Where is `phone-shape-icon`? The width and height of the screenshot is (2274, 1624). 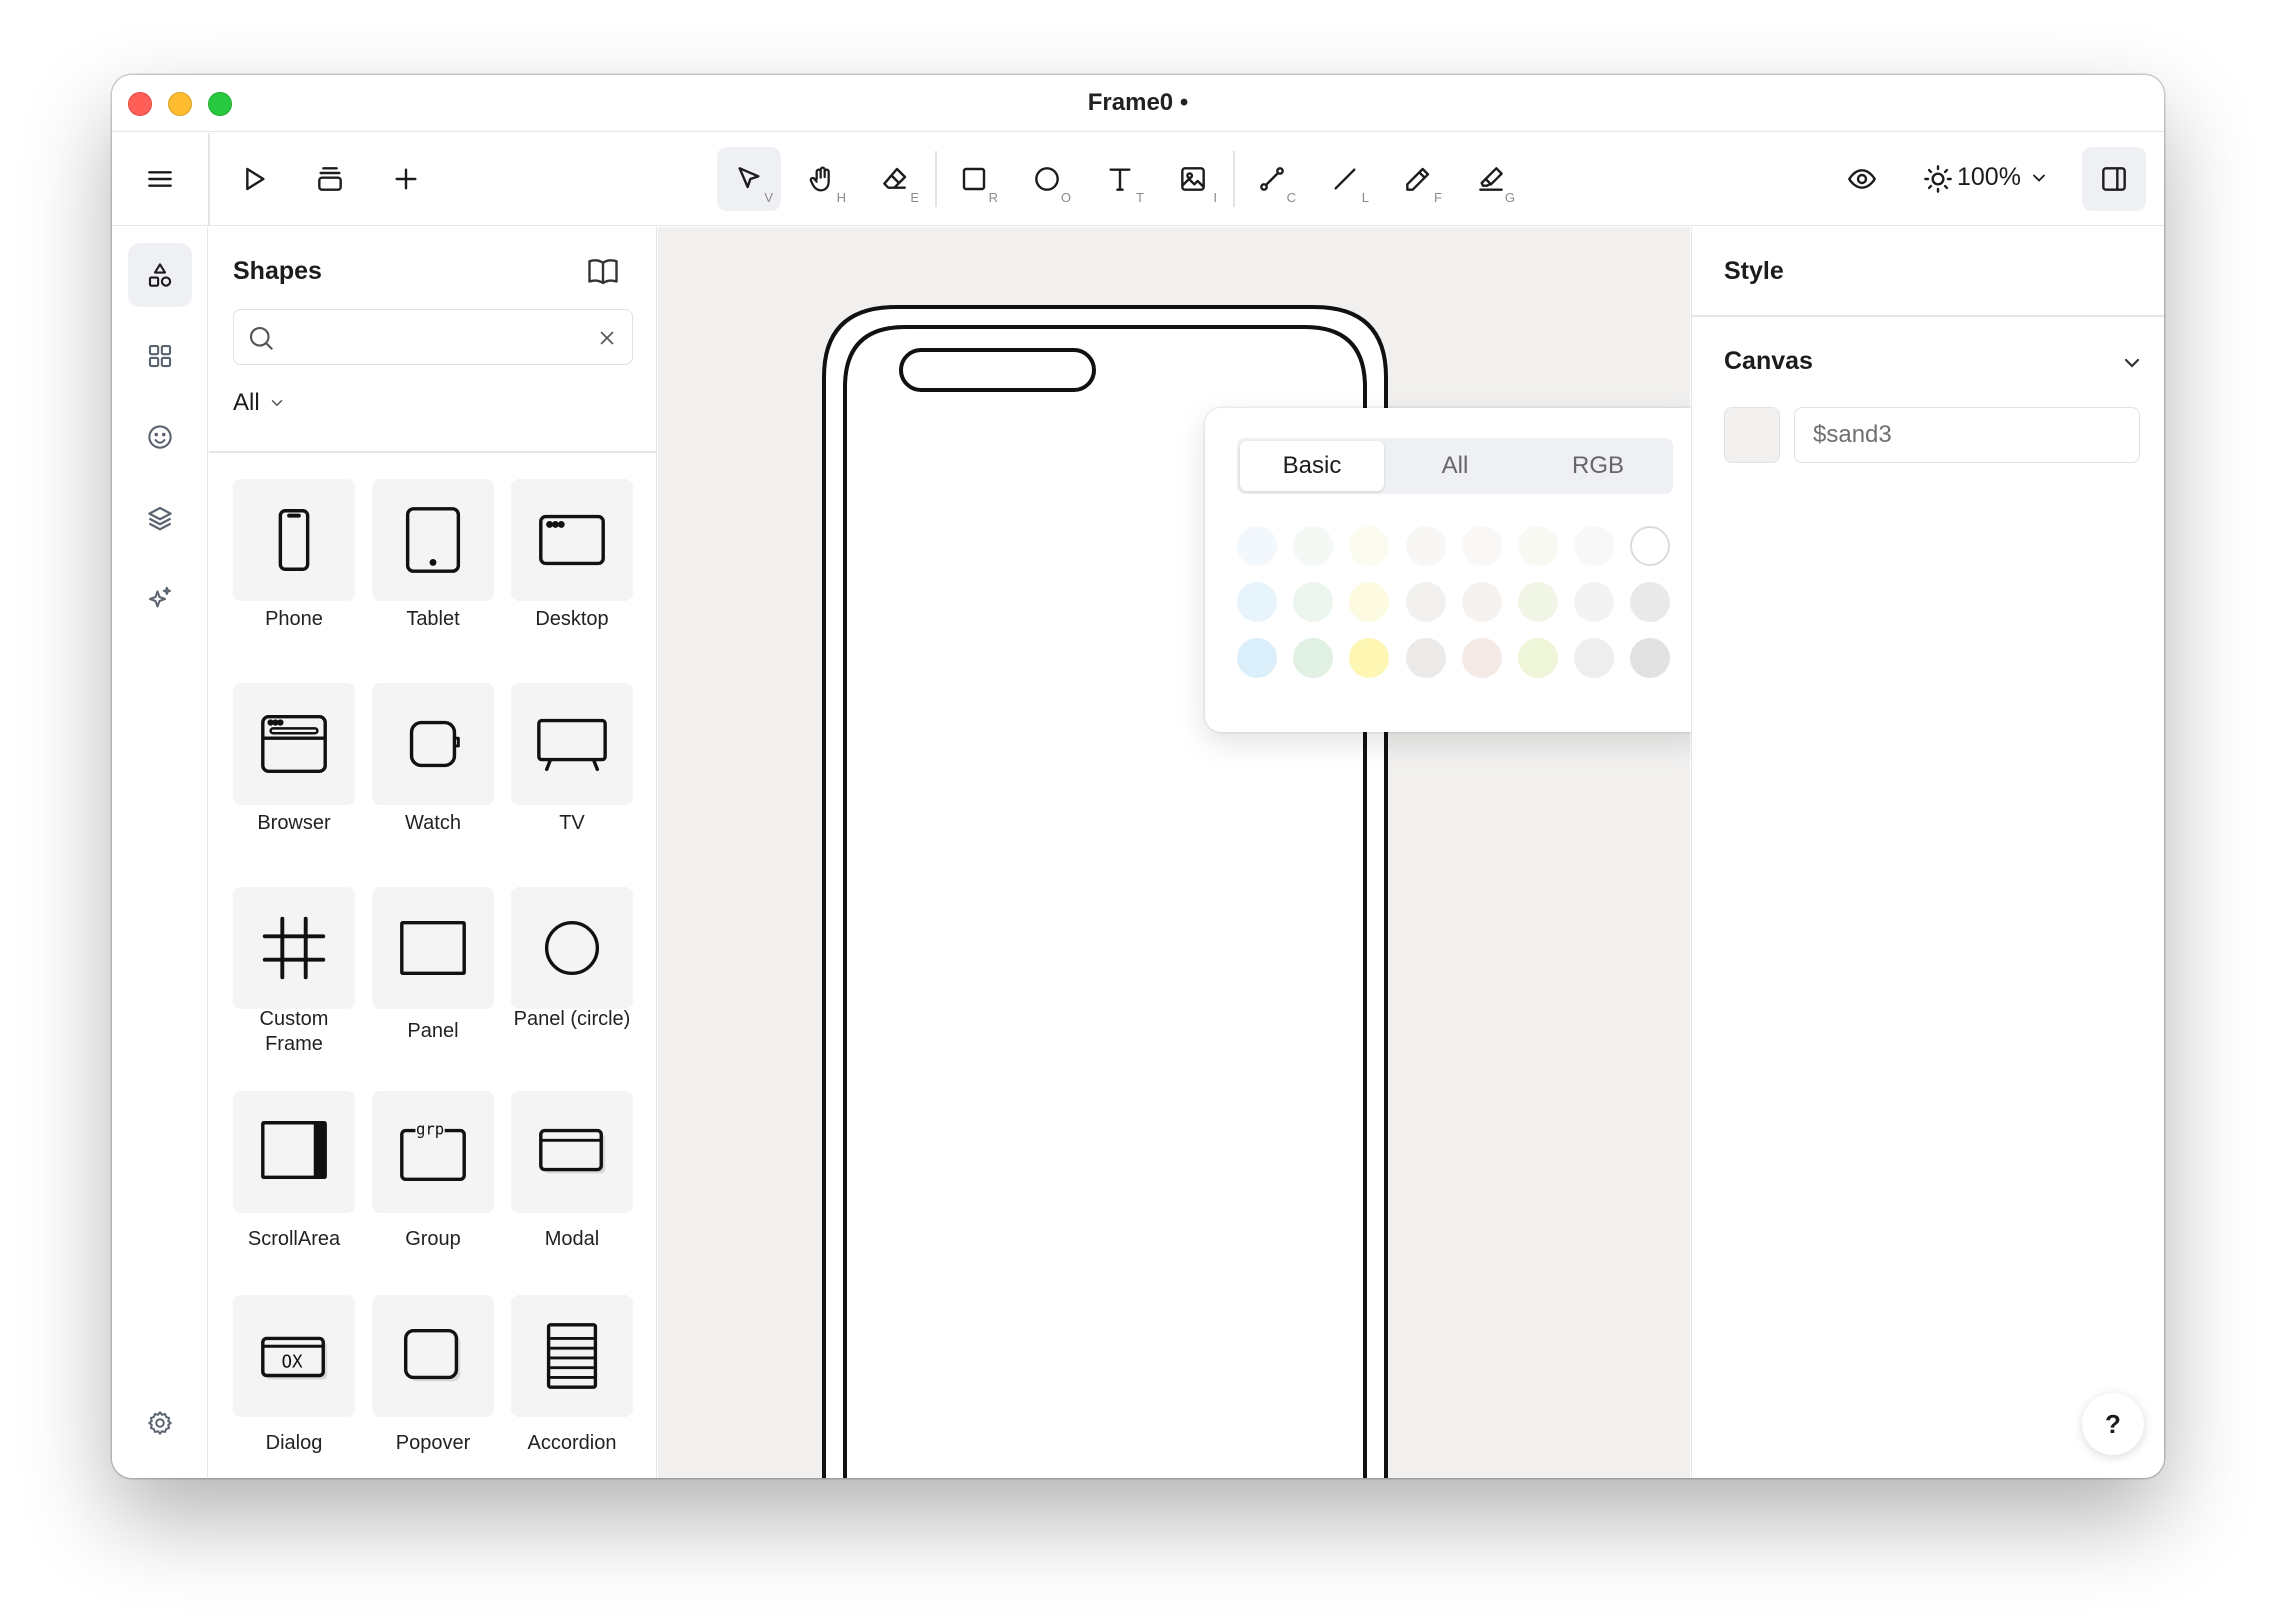 phone-shape-icon is located at coordinates (294, 540).